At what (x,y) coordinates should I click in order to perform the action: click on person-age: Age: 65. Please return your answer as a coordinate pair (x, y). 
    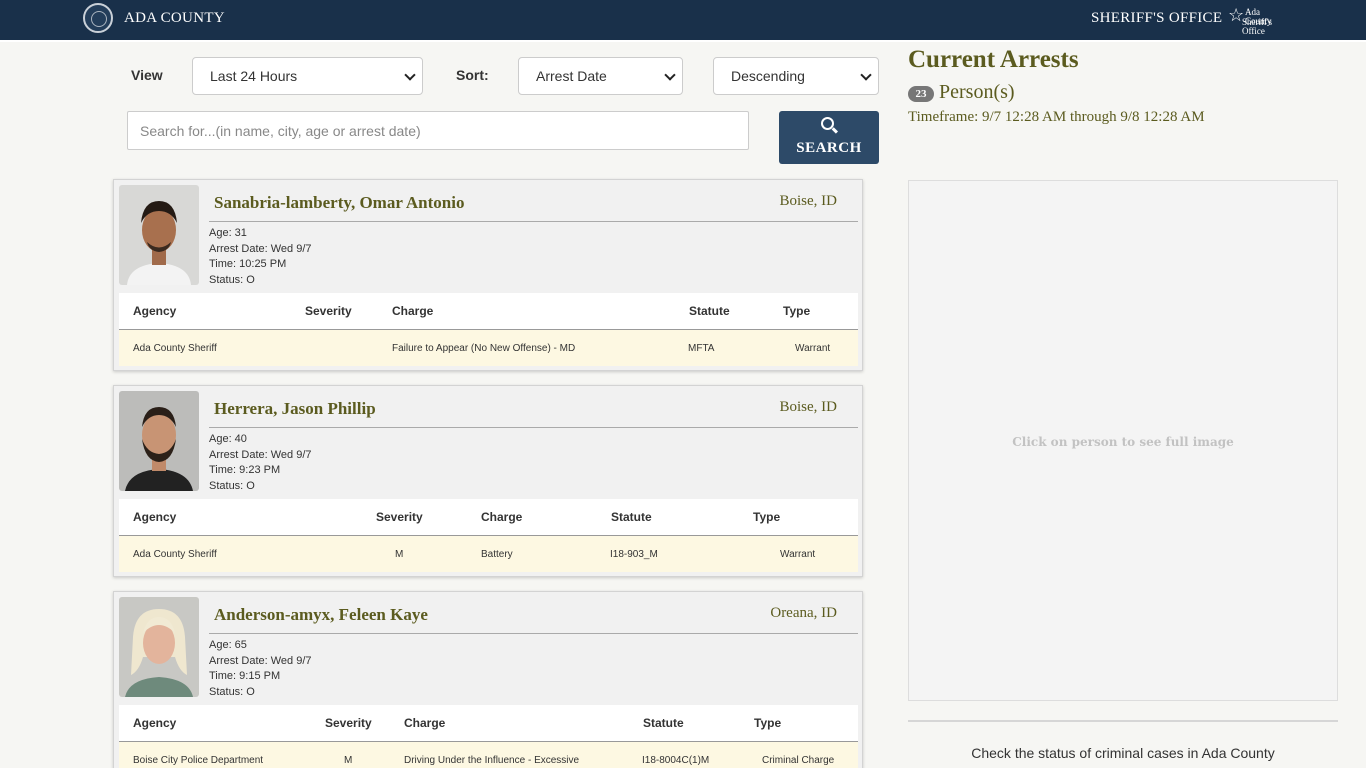
    Looking at the image, I should click on (228, 645).